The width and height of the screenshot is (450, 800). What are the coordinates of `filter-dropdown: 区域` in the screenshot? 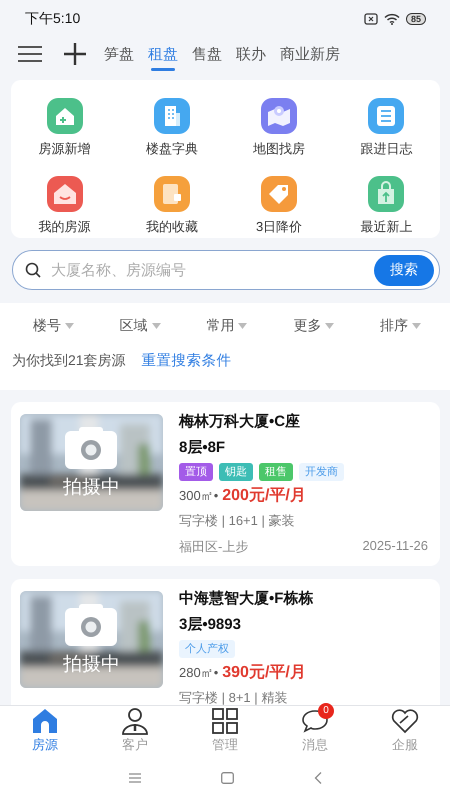 It's located at (140, 326).